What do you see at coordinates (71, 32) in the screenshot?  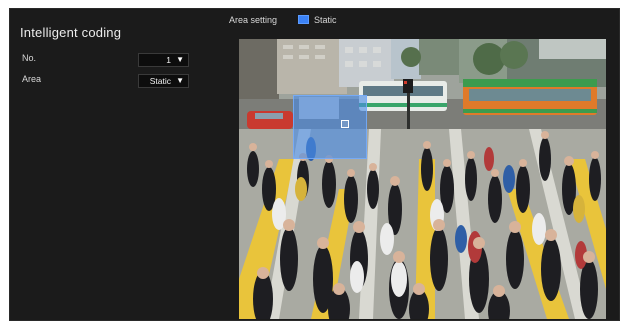 I see `page-title: Intelligent coding` at bounding box center [71, 32].